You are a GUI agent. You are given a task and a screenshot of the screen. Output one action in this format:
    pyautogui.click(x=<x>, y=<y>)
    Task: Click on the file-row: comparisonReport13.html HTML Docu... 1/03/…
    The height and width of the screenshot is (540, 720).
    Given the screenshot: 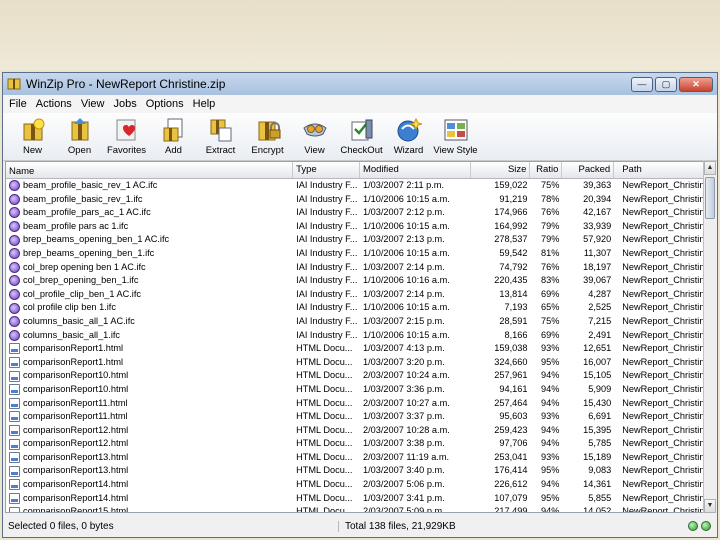 What is the action you would take?
    pyautogui.click(x=355, y=471)
    